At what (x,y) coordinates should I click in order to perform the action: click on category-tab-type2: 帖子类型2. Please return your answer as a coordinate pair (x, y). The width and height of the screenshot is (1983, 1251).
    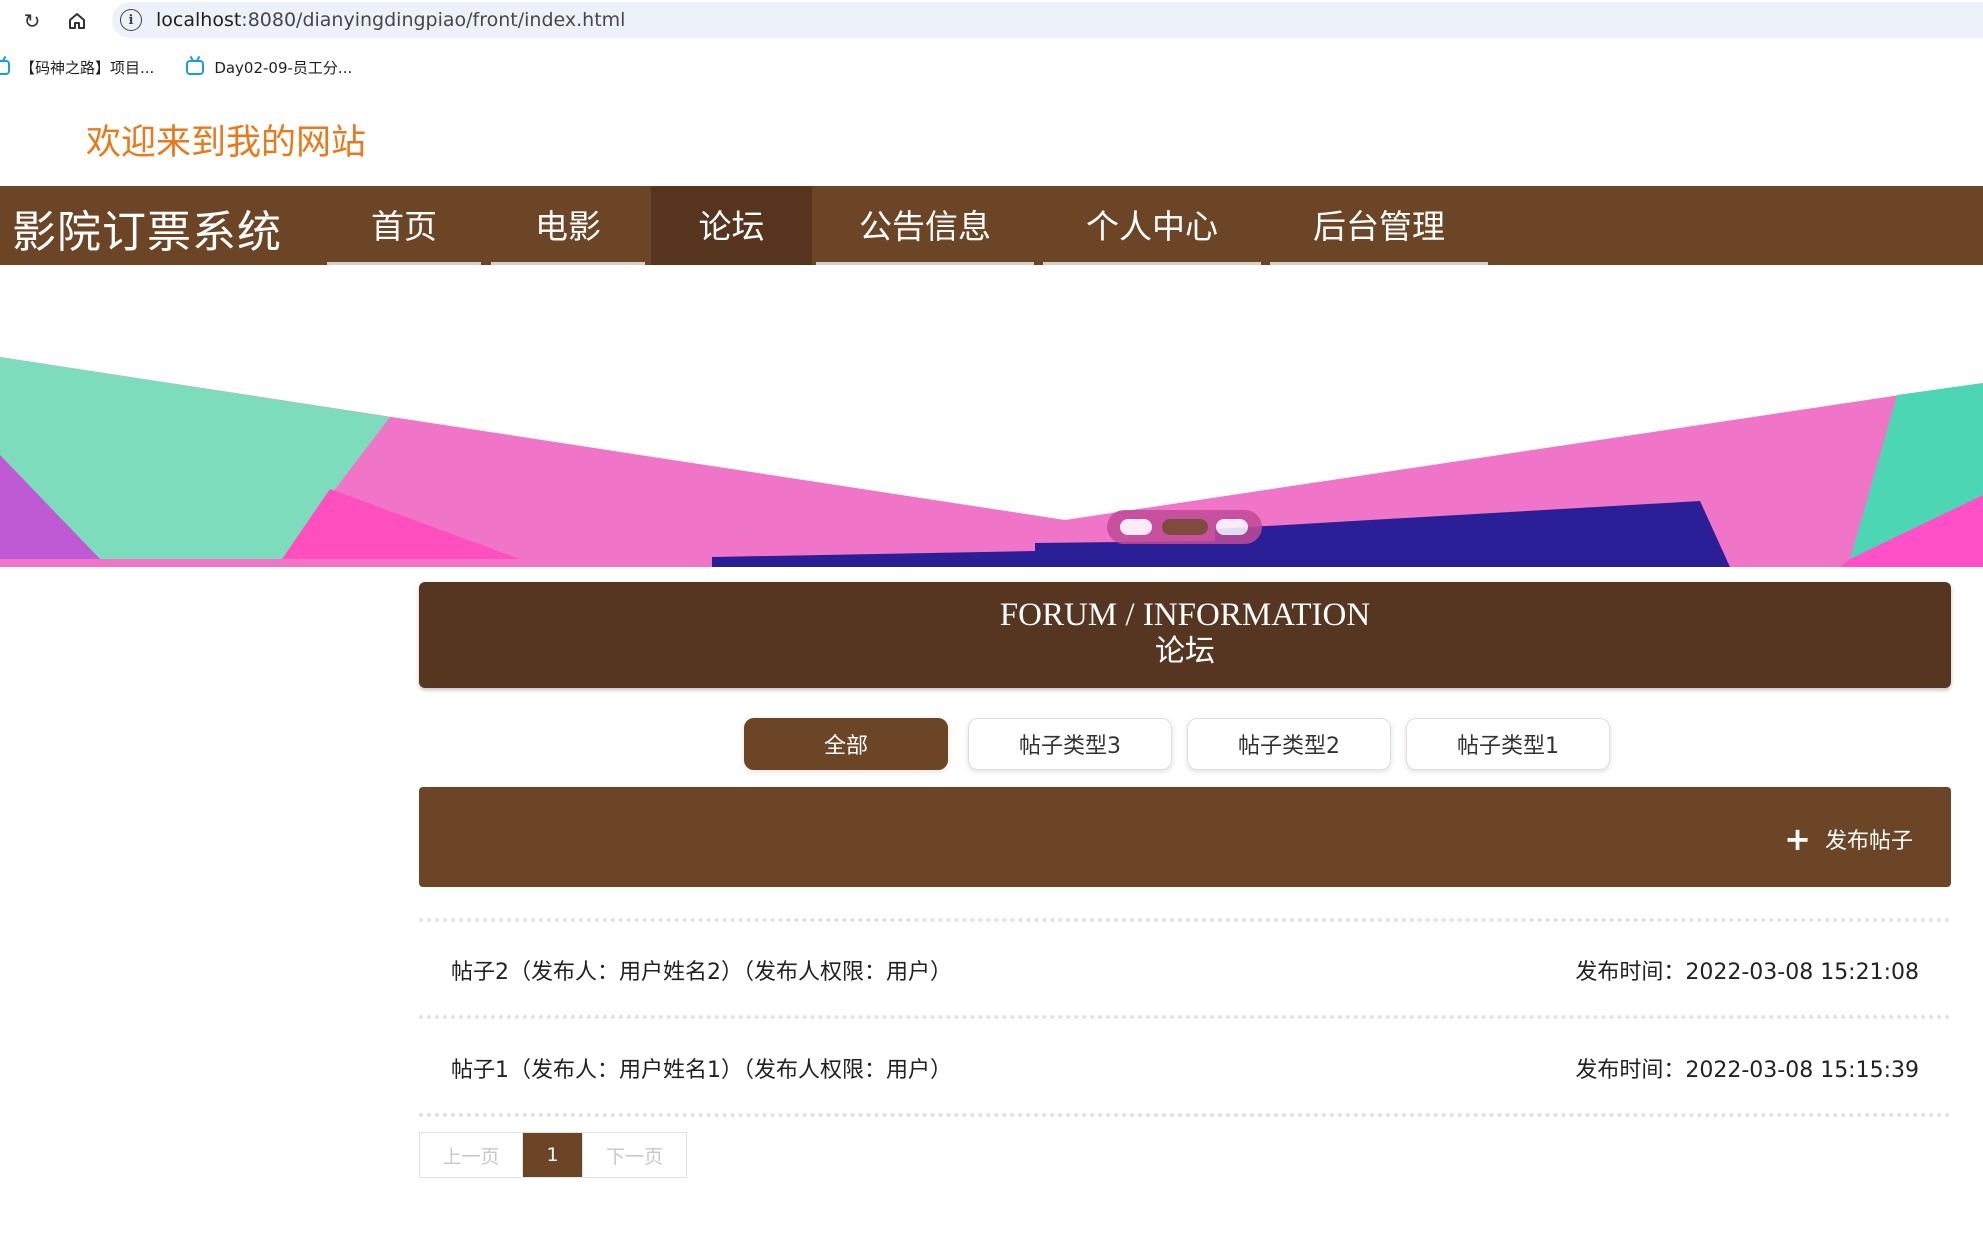
    Looking at the image, I should click on (1289, 744).